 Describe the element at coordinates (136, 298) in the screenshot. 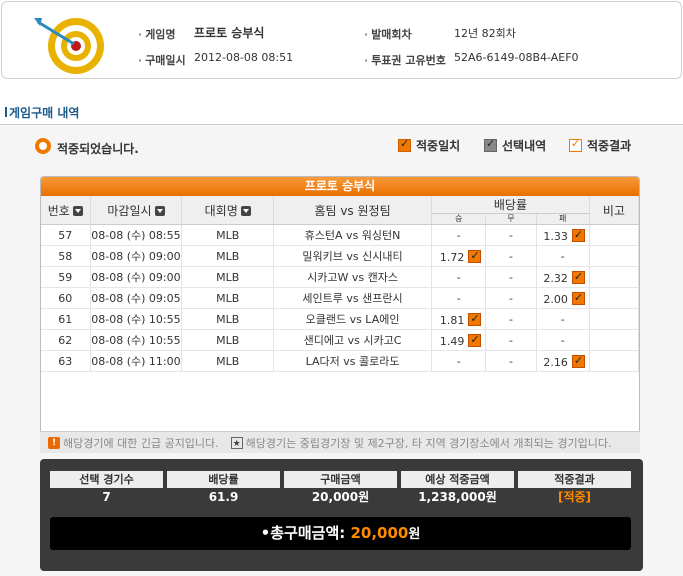

I see `row-deadline-text: 08-08 (수) 09:05` at that location.